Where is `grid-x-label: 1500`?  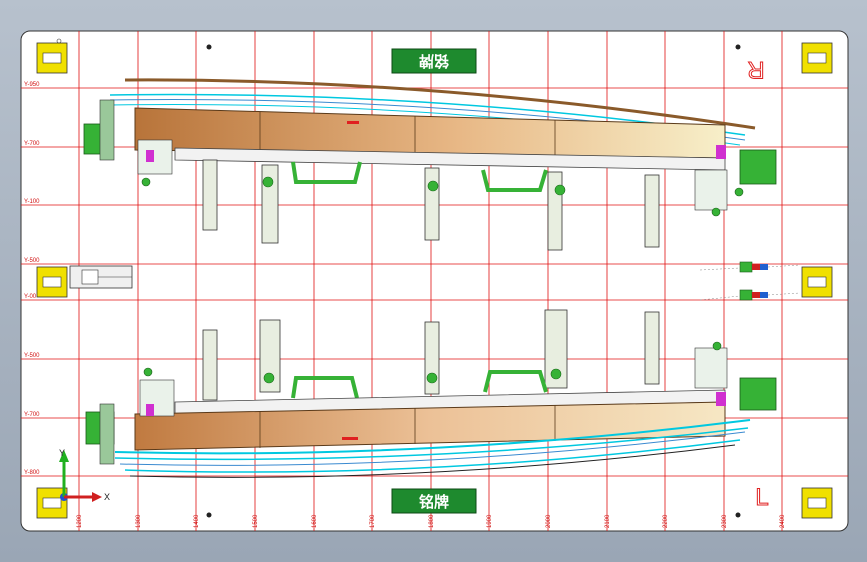
grid-x-label: 1500 is located at coordinates (256, 521).